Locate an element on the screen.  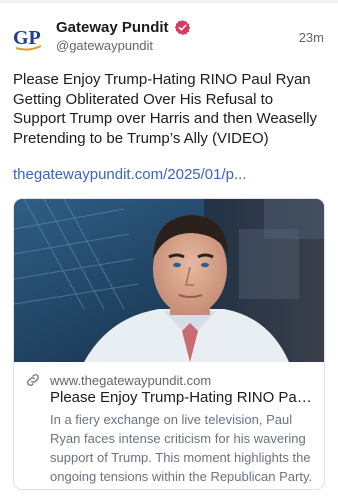
avatar-text: GP is located at coordinates (27, 38).